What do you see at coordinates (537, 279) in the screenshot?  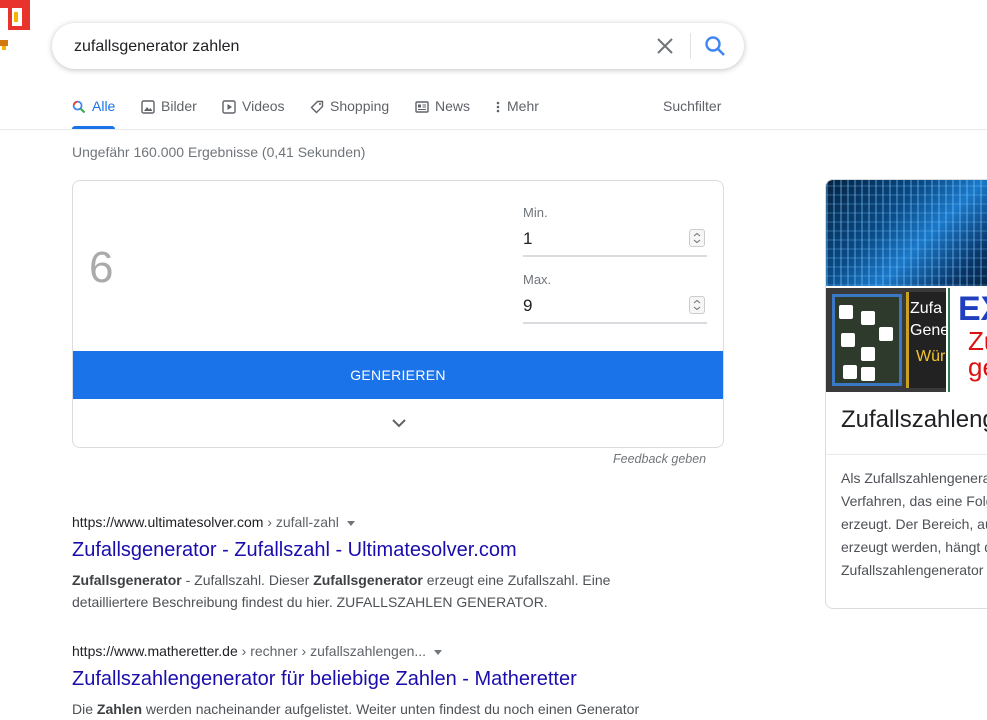 I see `max-label: Max.` at bounding box center [537, 279].